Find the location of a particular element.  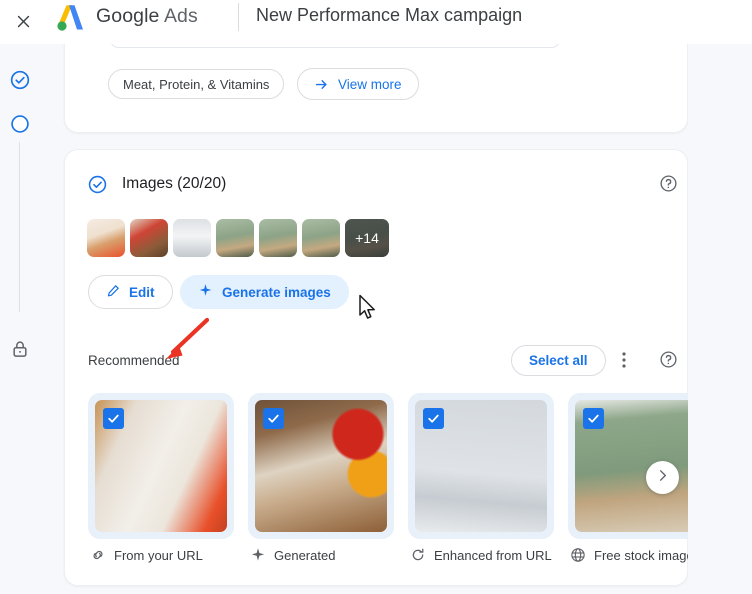

link-icon is located at coordinates (98, 555).